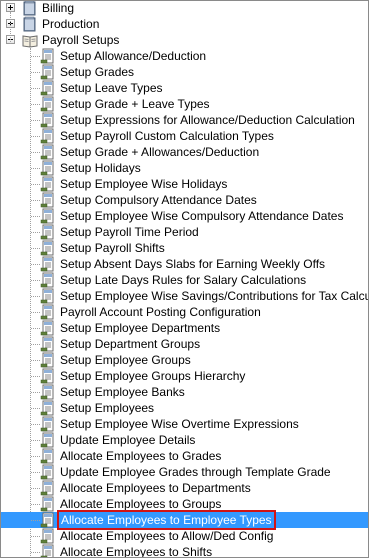  I want to click on folder-icon, so click(30, 24).